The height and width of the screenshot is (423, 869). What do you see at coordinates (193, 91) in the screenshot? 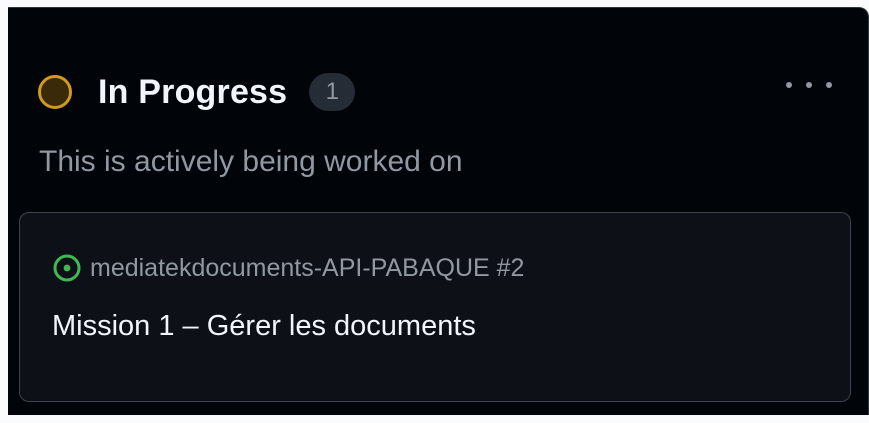
I see `column-title: In Progress` at bounding box center [193, 91].